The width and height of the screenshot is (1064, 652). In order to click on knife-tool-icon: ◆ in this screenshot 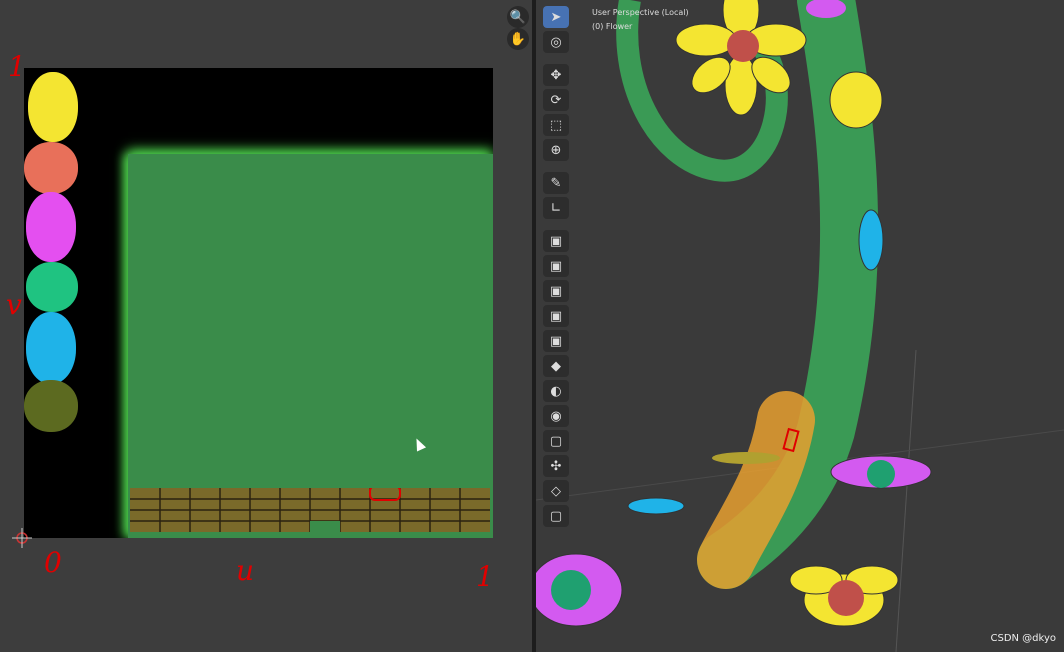, I will do `click(556, 366)`.